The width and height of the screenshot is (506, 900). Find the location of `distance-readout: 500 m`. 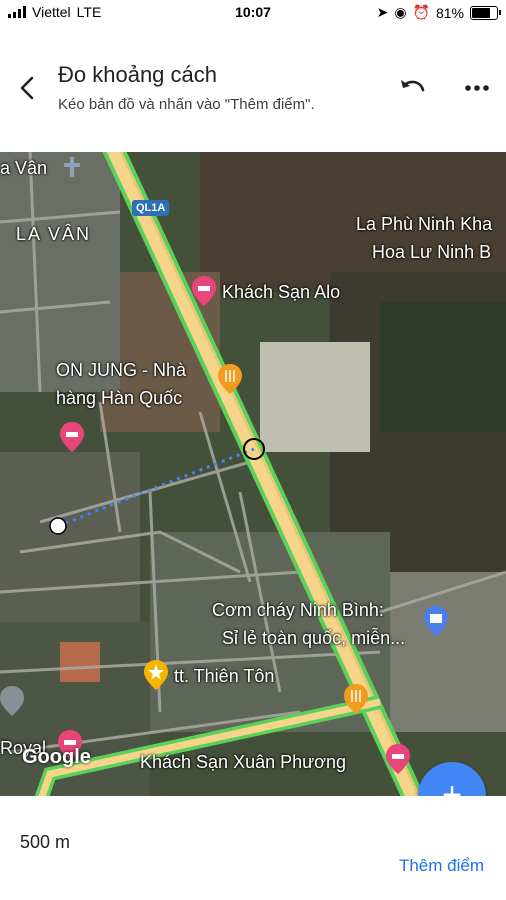

distance-readout: 500 m is located at coordinates (45, 842).